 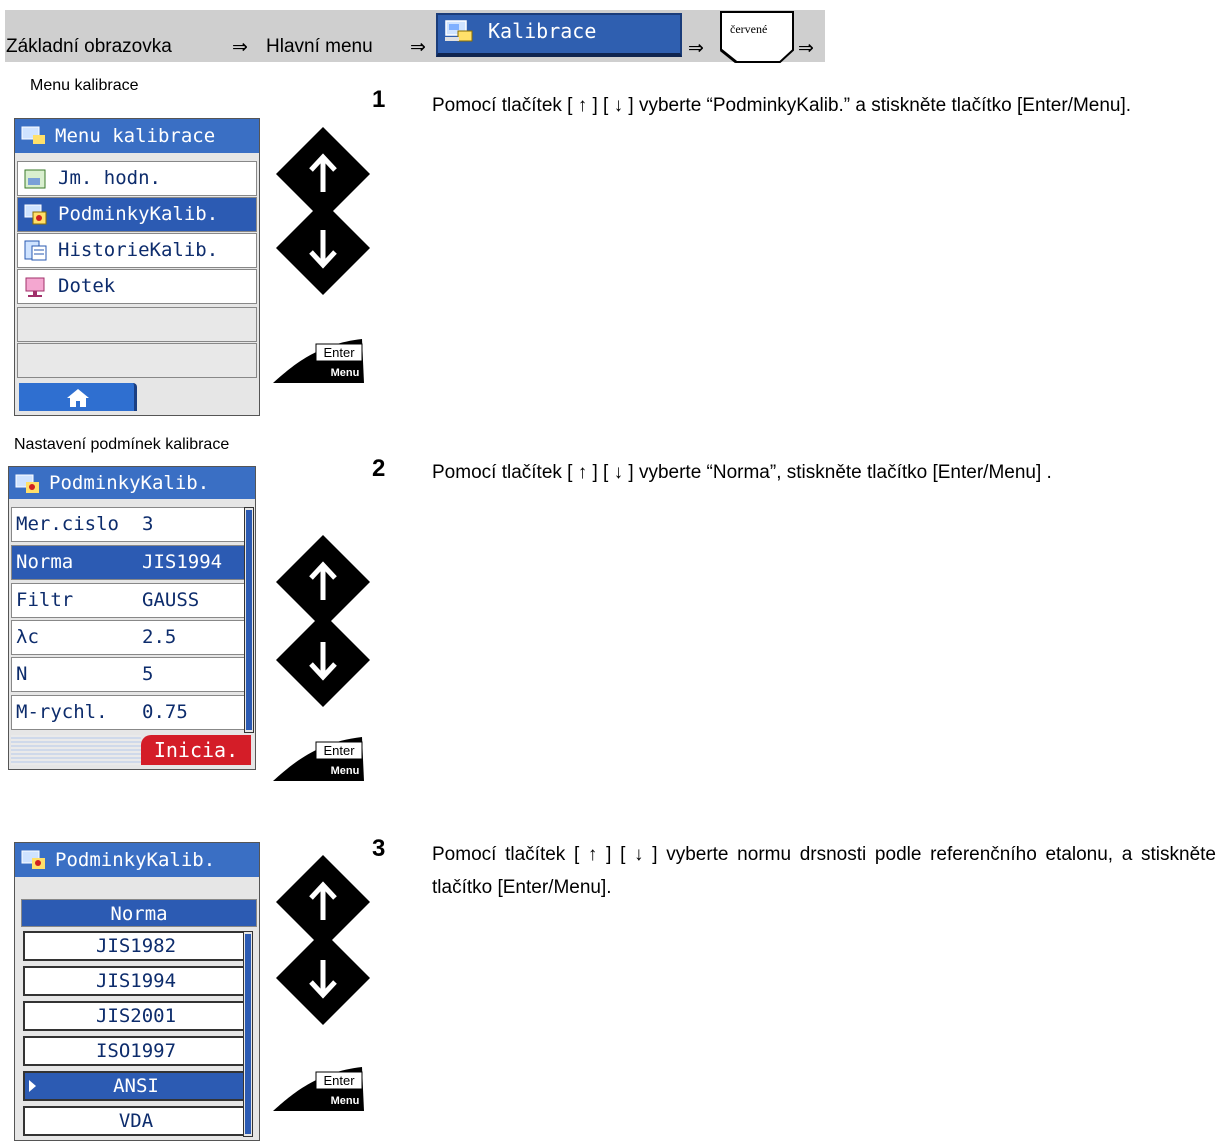 I want to click on condition-row-m-rychl: M-rychl. 0.75, so click(x=131, y=712).